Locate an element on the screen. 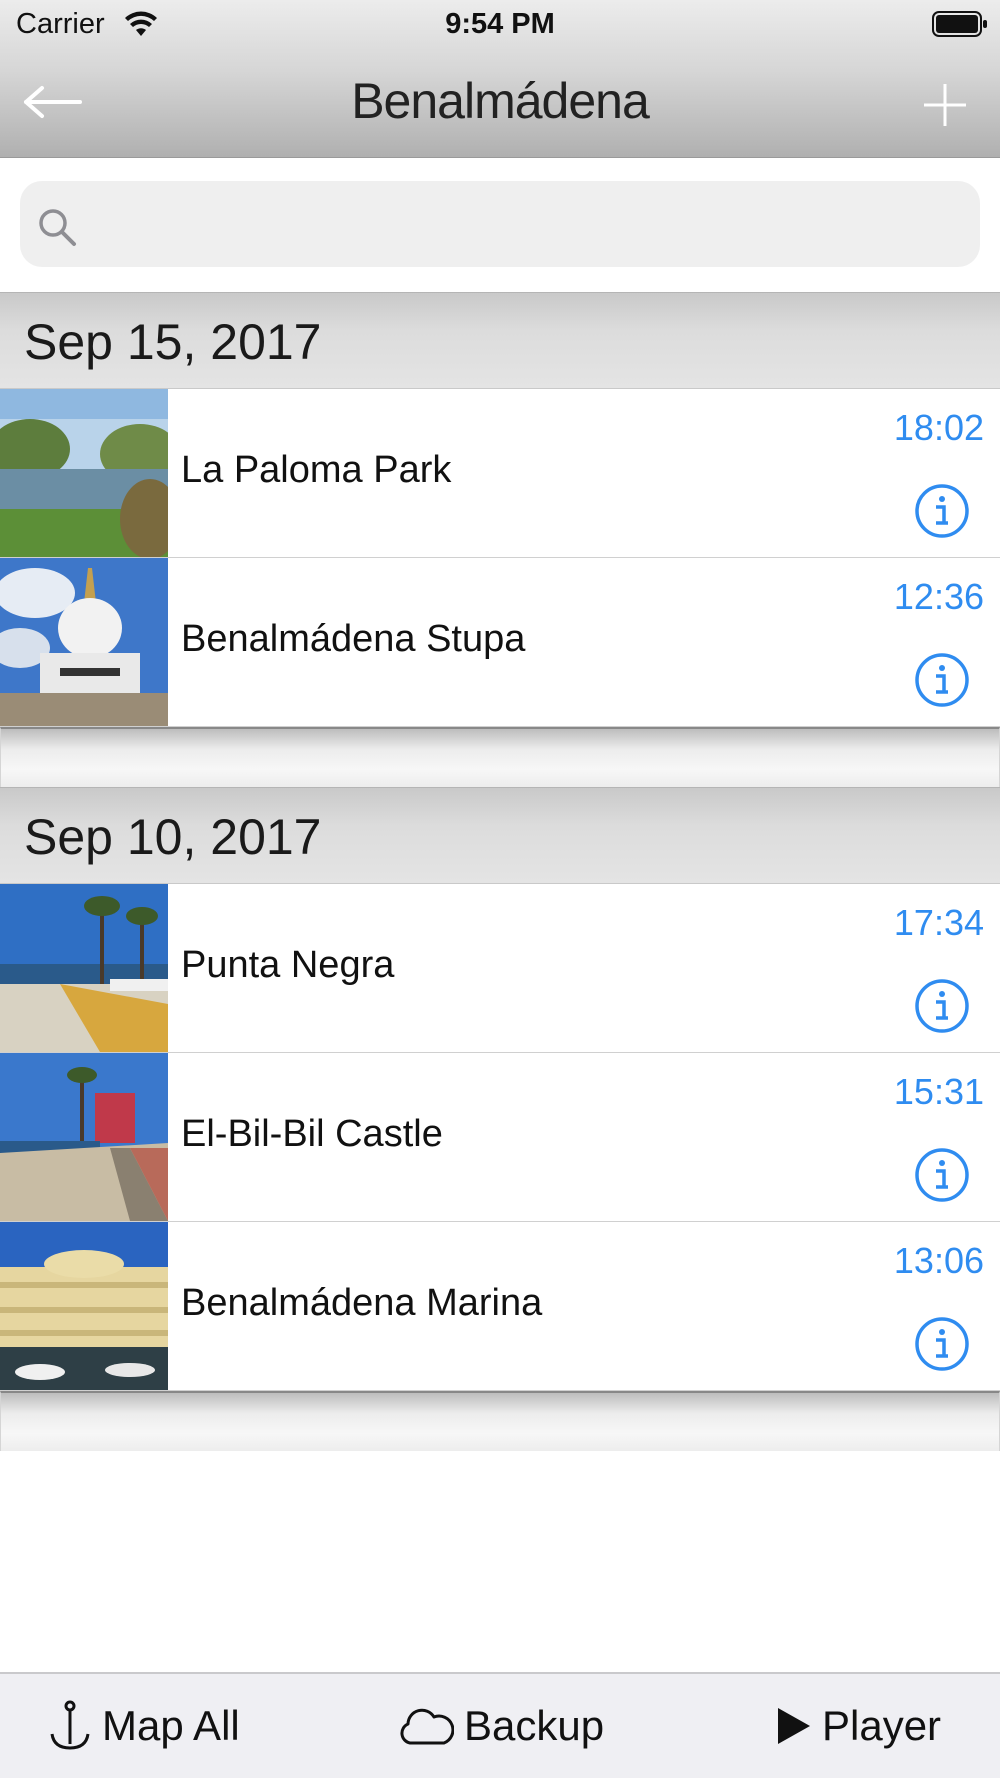 The image size is (1000, 1778). item-time: 17:34 is located at coordinates (938, 922).